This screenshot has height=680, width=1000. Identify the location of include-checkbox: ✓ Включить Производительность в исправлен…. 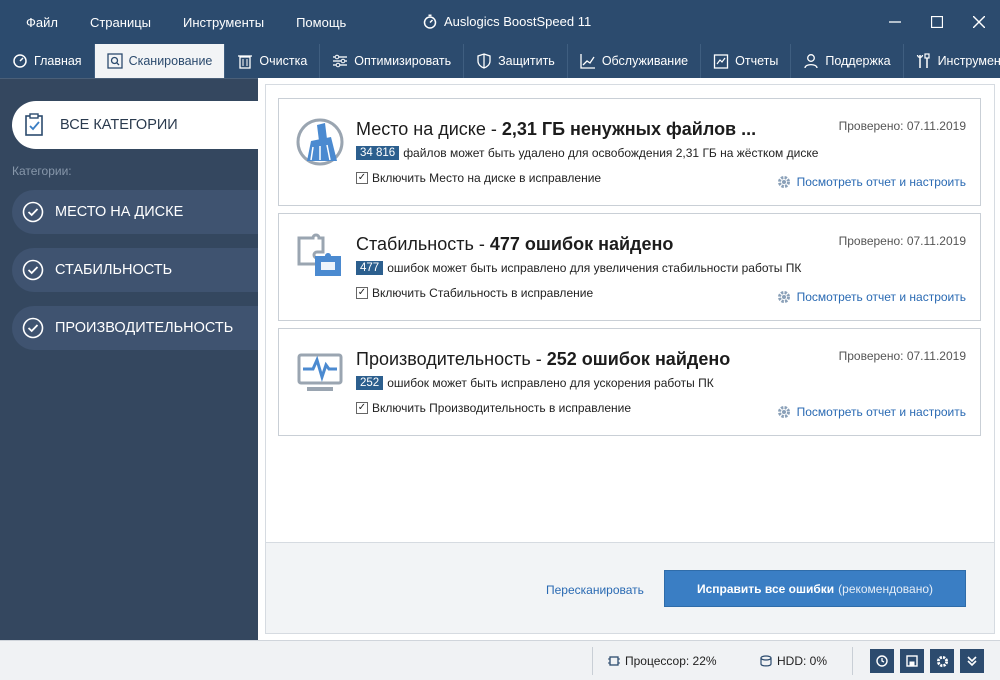
(493, 408).